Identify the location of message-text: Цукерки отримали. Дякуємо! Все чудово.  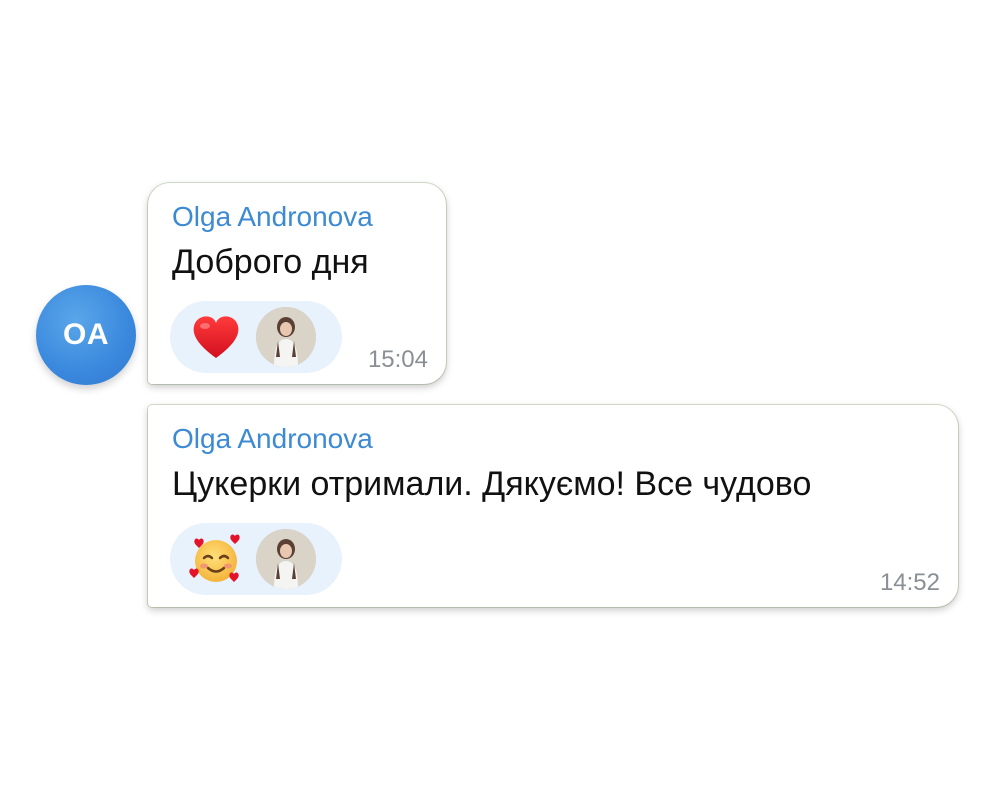
(492, 484).